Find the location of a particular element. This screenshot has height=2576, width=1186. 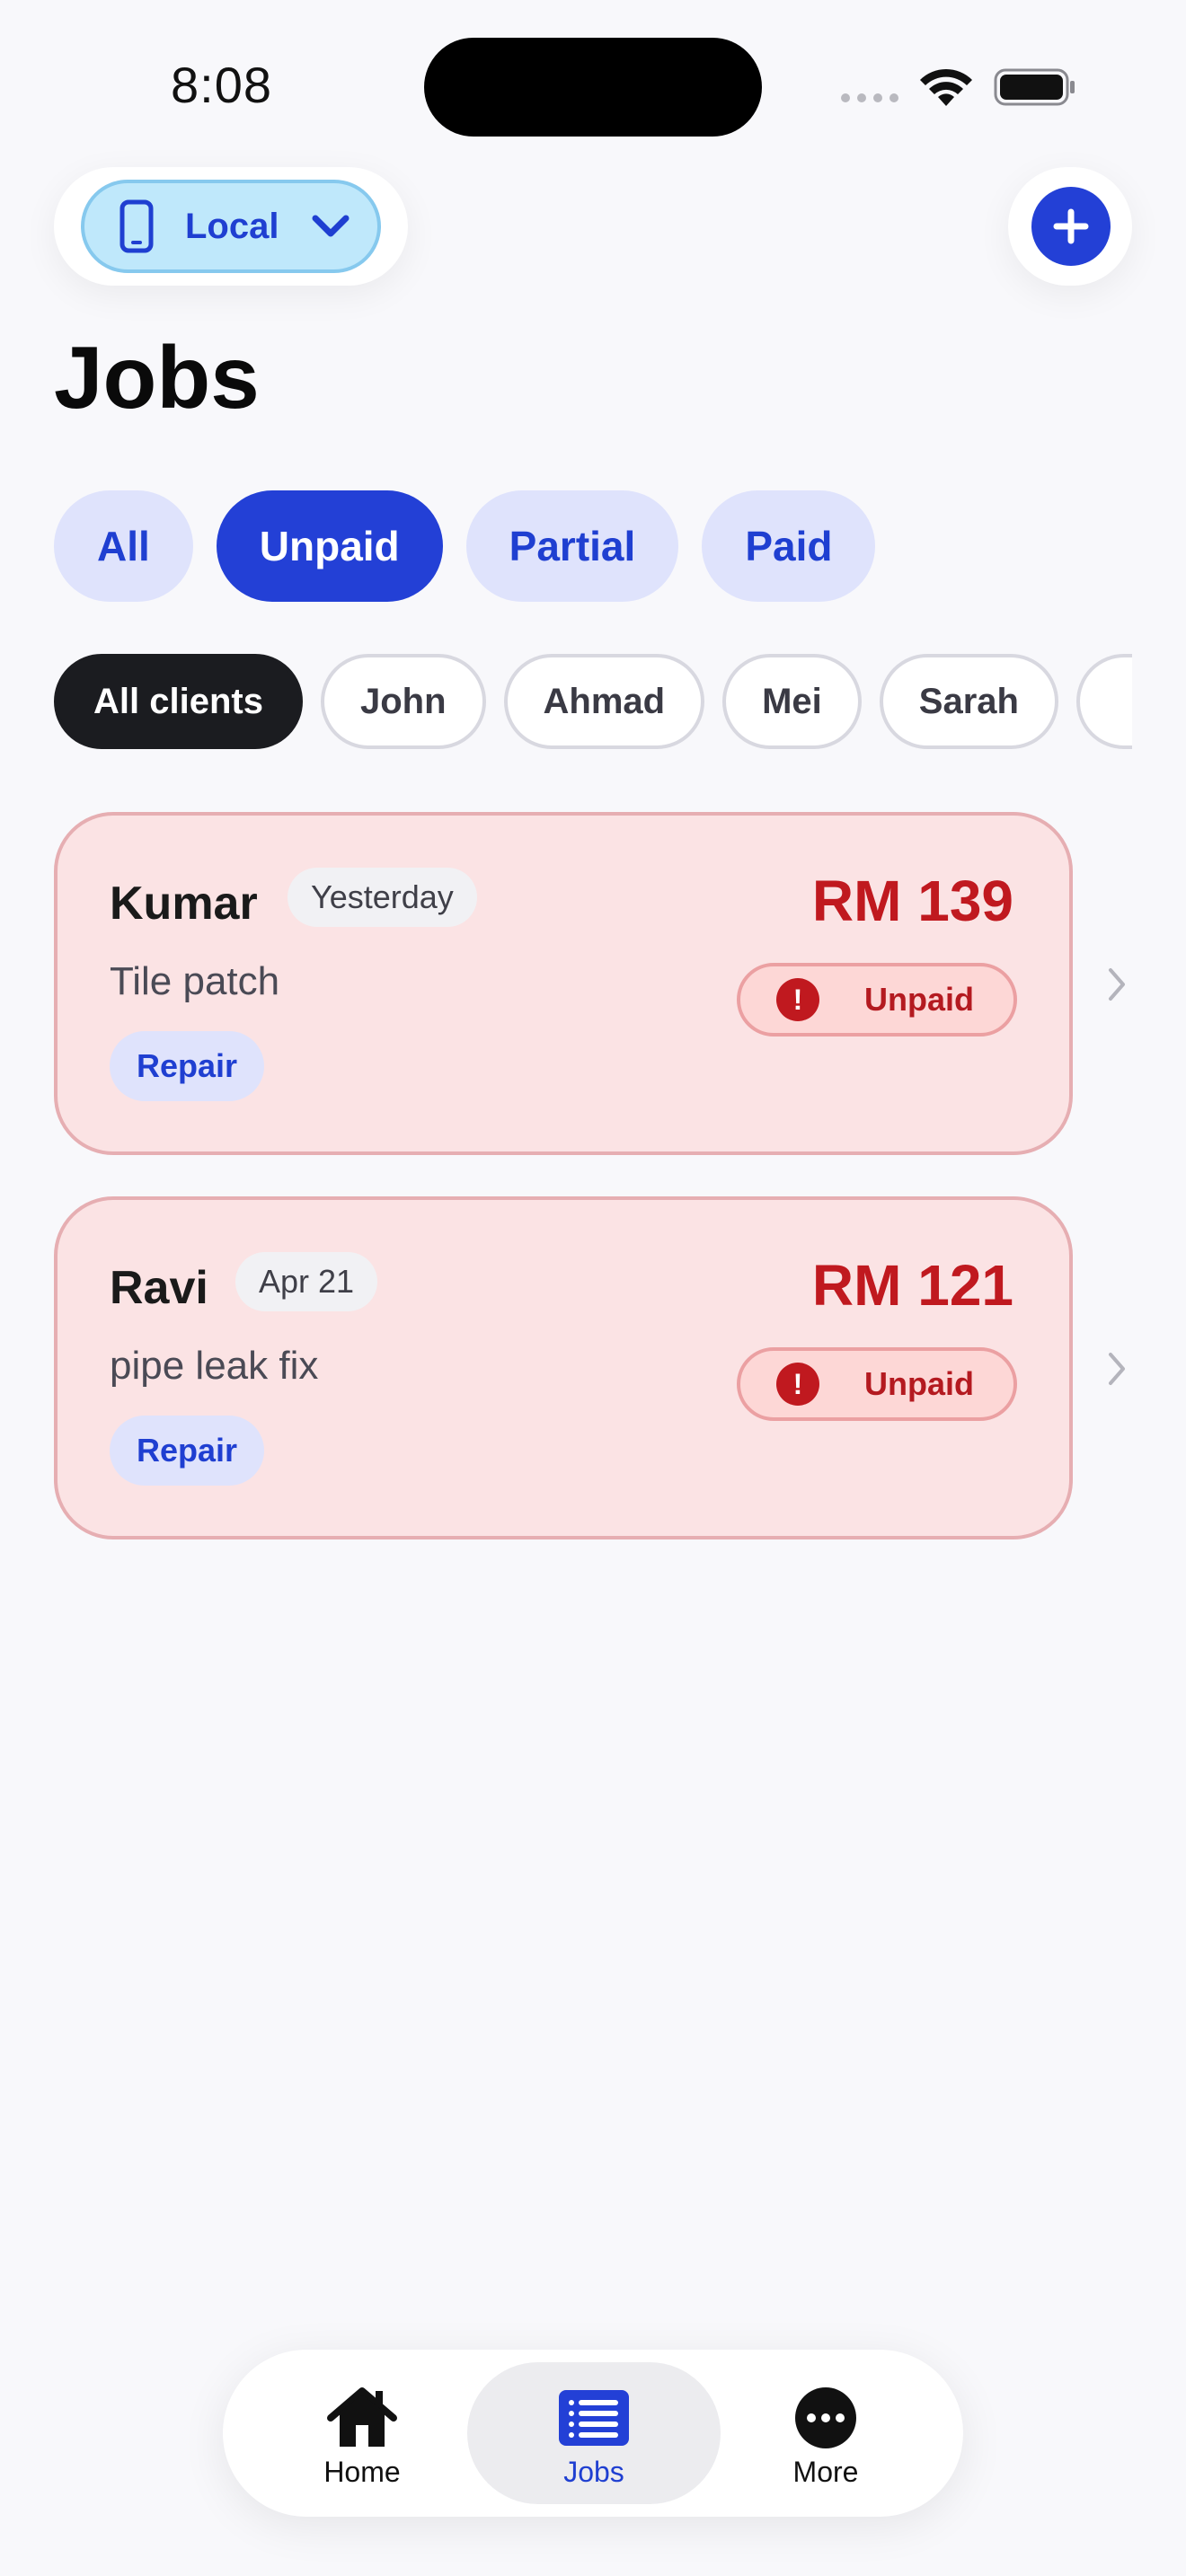

tab-bar: Home Jobs More is located at coordinates (593, 2433).